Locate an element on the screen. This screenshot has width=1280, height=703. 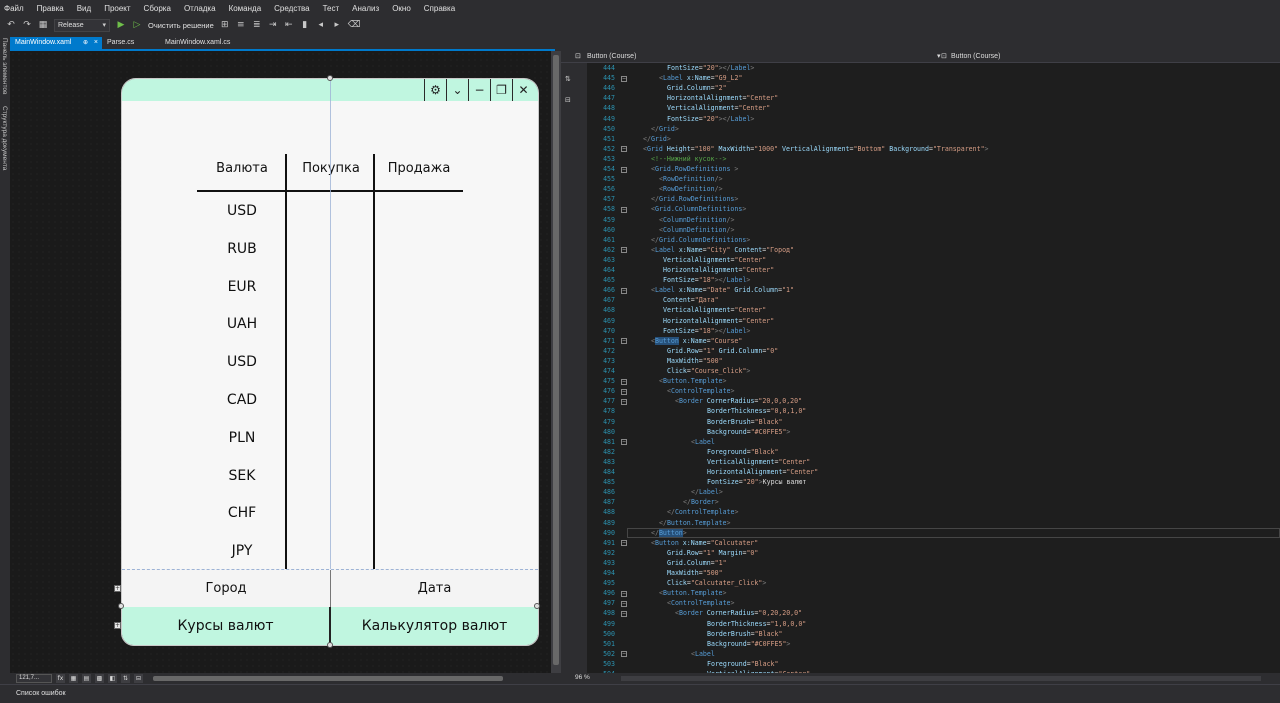
artboard-icon: ▩ is located at coordinates (99, 678).